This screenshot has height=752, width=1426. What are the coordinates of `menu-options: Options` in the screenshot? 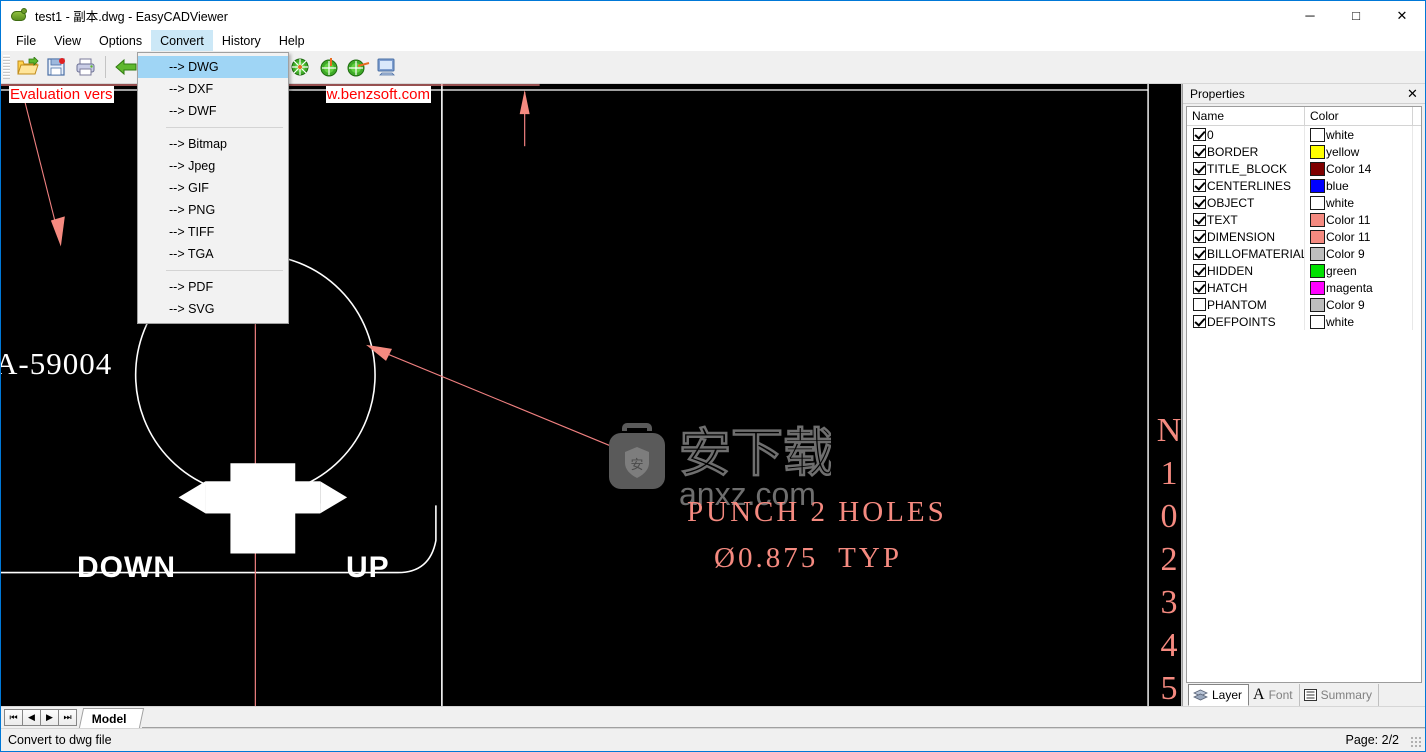 It's located at (120, 40).